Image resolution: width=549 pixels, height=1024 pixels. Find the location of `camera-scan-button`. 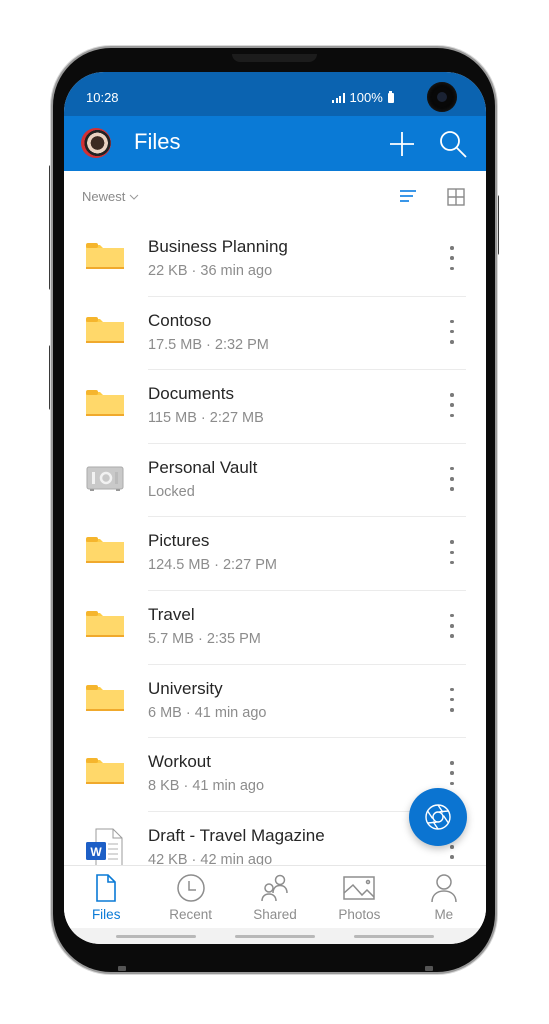

camera-scan-button is located at coordinates (438, 817).